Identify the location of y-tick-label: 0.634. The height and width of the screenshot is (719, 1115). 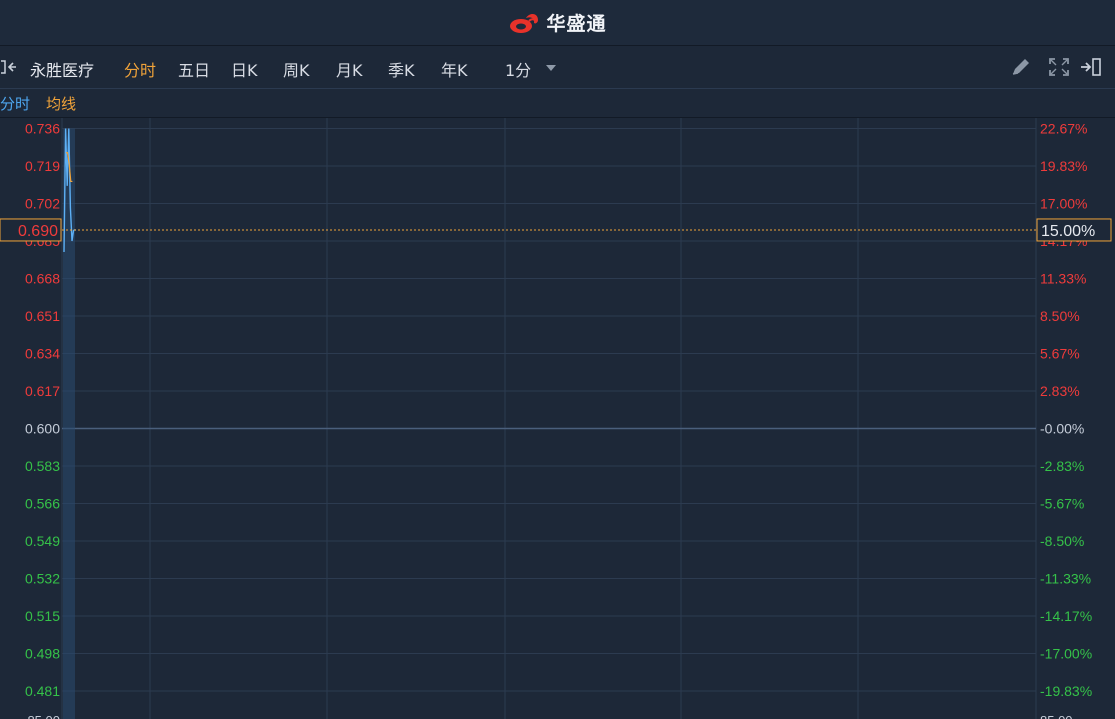
(42, 354).